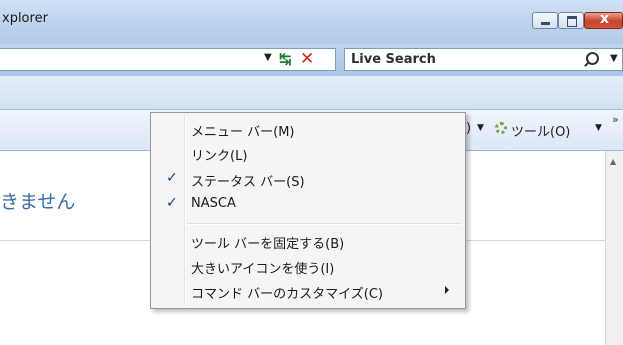 This screenshot has height=345, width=623. What do you see at coordinates (545, 20) in the screenshot?
I see `minimize-button` at bounding box center [545, 20].